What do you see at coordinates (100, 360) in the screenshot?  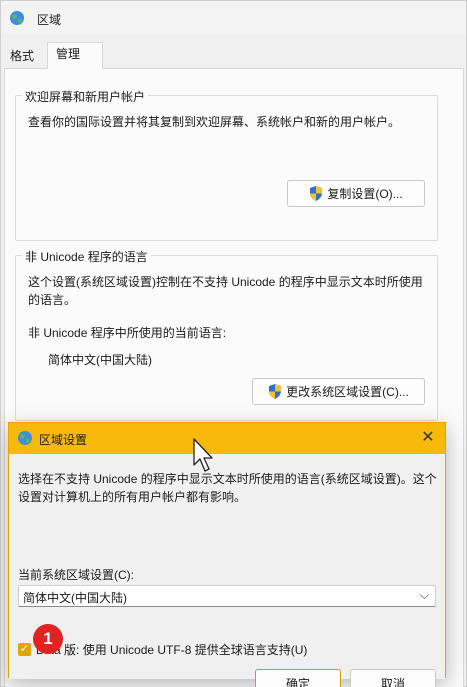 I see `current-language-value: 简体中文(中国大陆)` at bounding box center [100, 360].